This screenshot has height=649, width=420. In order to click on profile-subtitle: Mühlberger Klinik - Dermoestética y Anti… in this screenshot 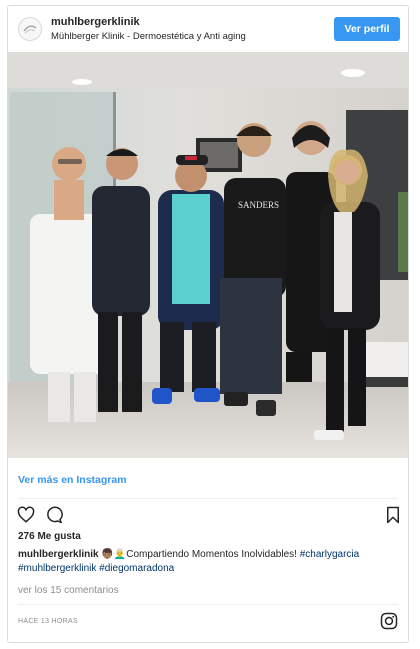, I will do `click(148, 36)`.